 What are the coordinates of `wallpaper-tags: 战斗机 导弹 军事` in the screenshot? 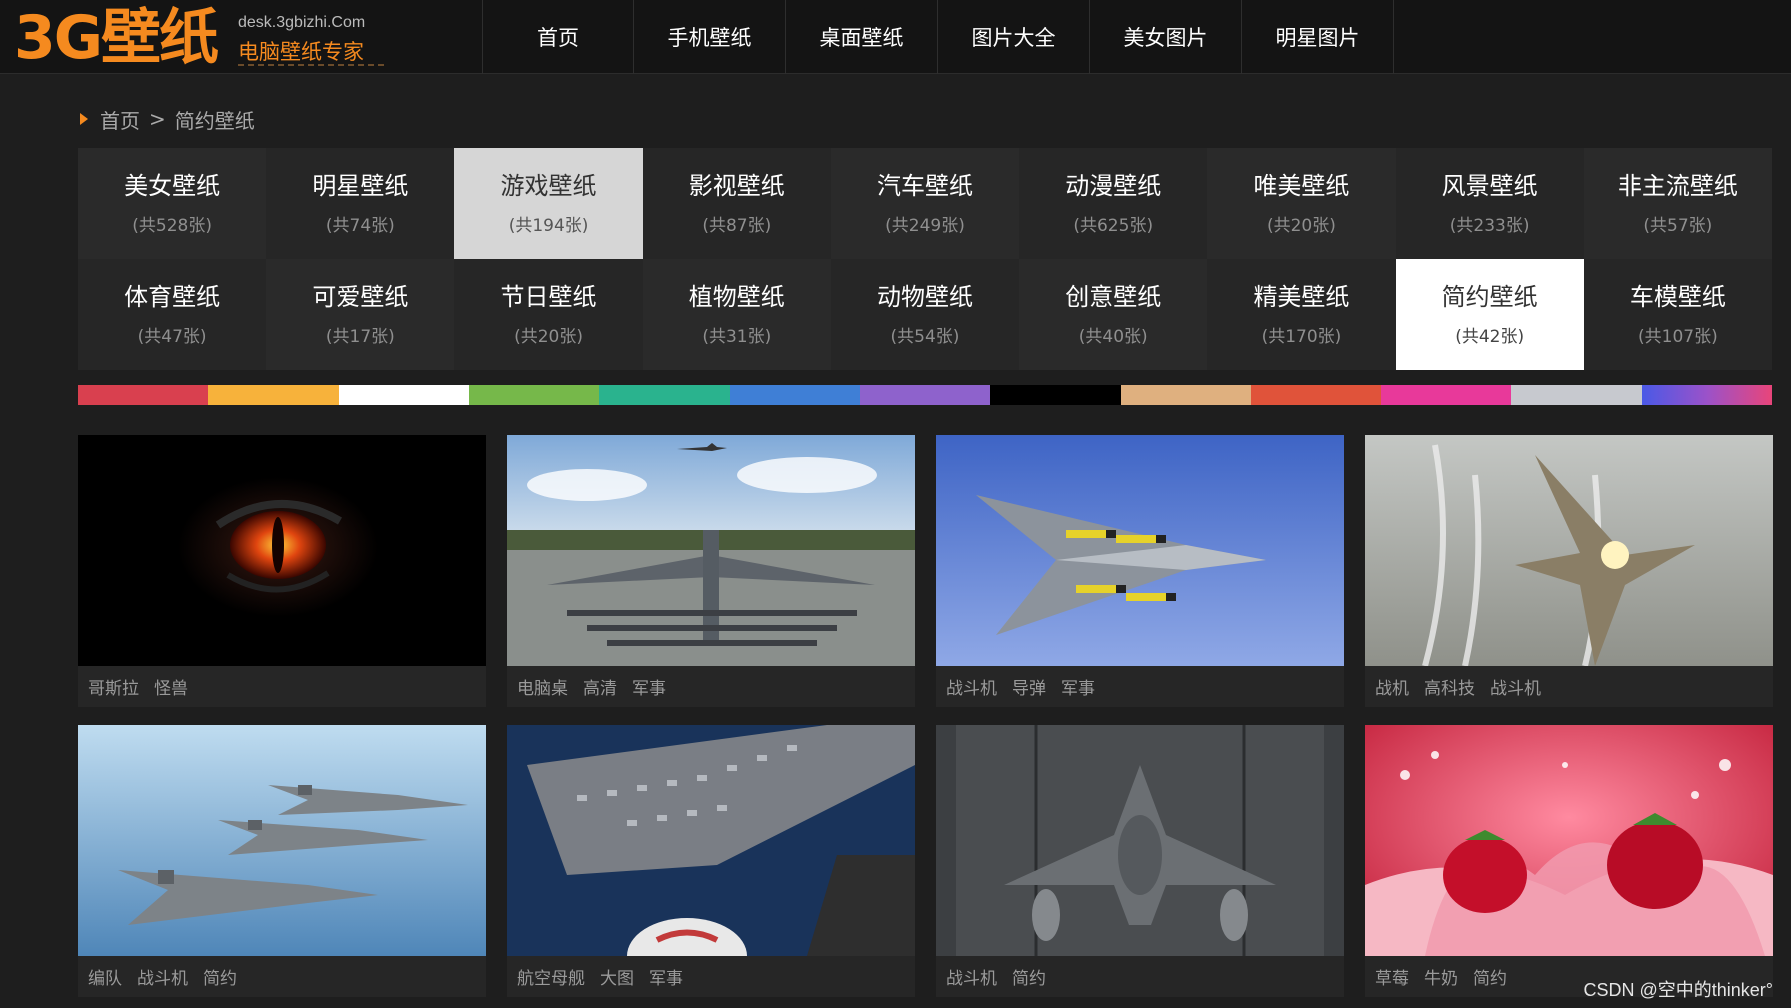 It's located at (1140, 686).